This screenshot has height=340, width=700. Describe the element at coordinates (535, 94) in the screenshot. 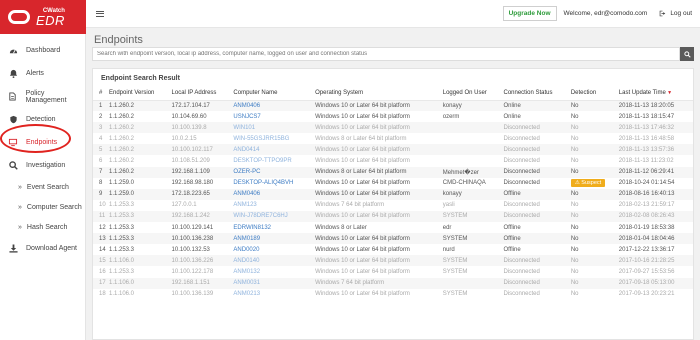

I see `column-header: Connection Status` at that location.